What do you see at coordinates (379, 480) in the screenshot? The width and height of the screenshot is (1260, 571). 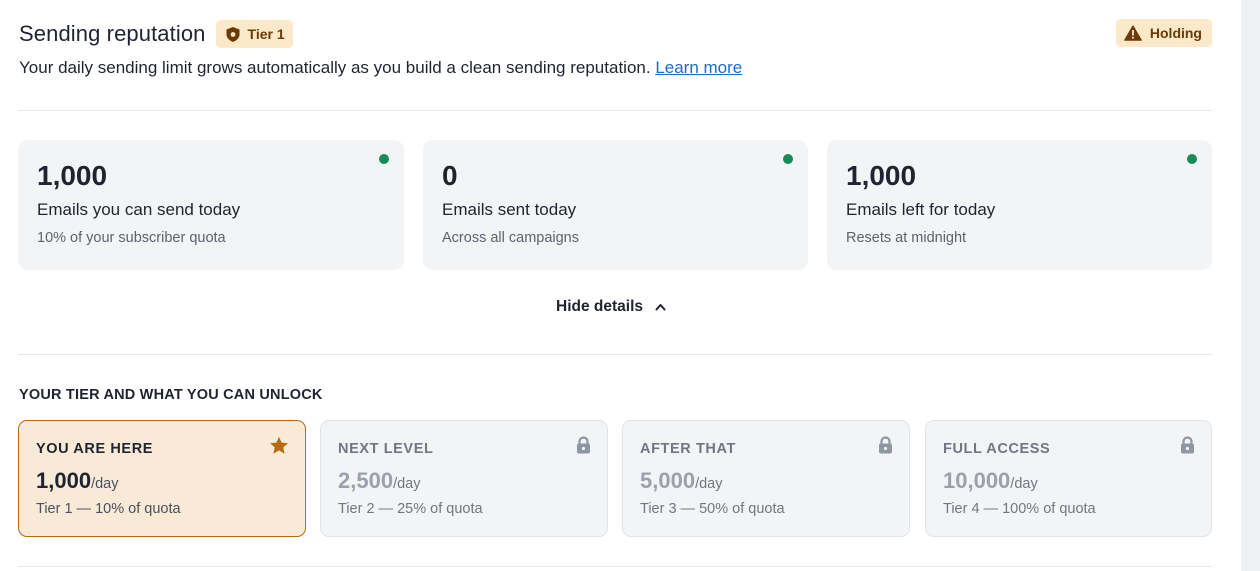 I see `tier-amount: 2,500/day` at bounding box center [379, 480].